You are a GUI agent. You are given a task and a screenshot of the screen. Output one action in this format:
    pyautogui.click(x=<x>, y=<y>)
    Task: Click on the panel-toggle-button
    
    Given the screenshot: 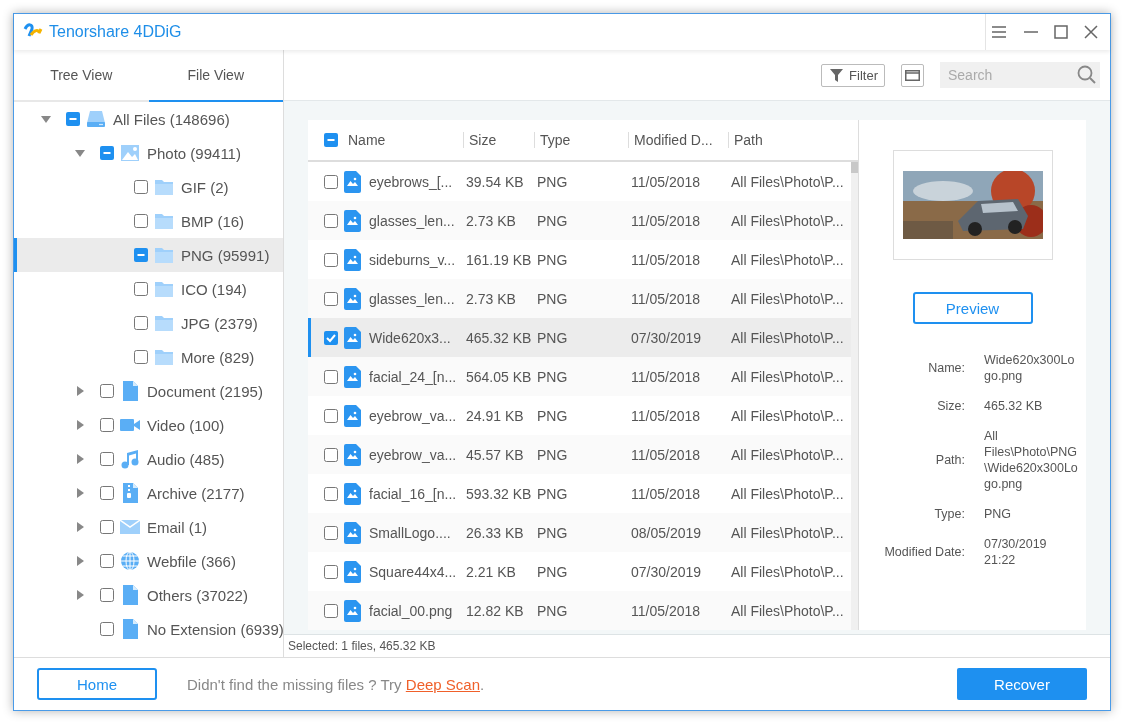 What is the action you would take?
    pyautogui.click(x=912, y=75)
    